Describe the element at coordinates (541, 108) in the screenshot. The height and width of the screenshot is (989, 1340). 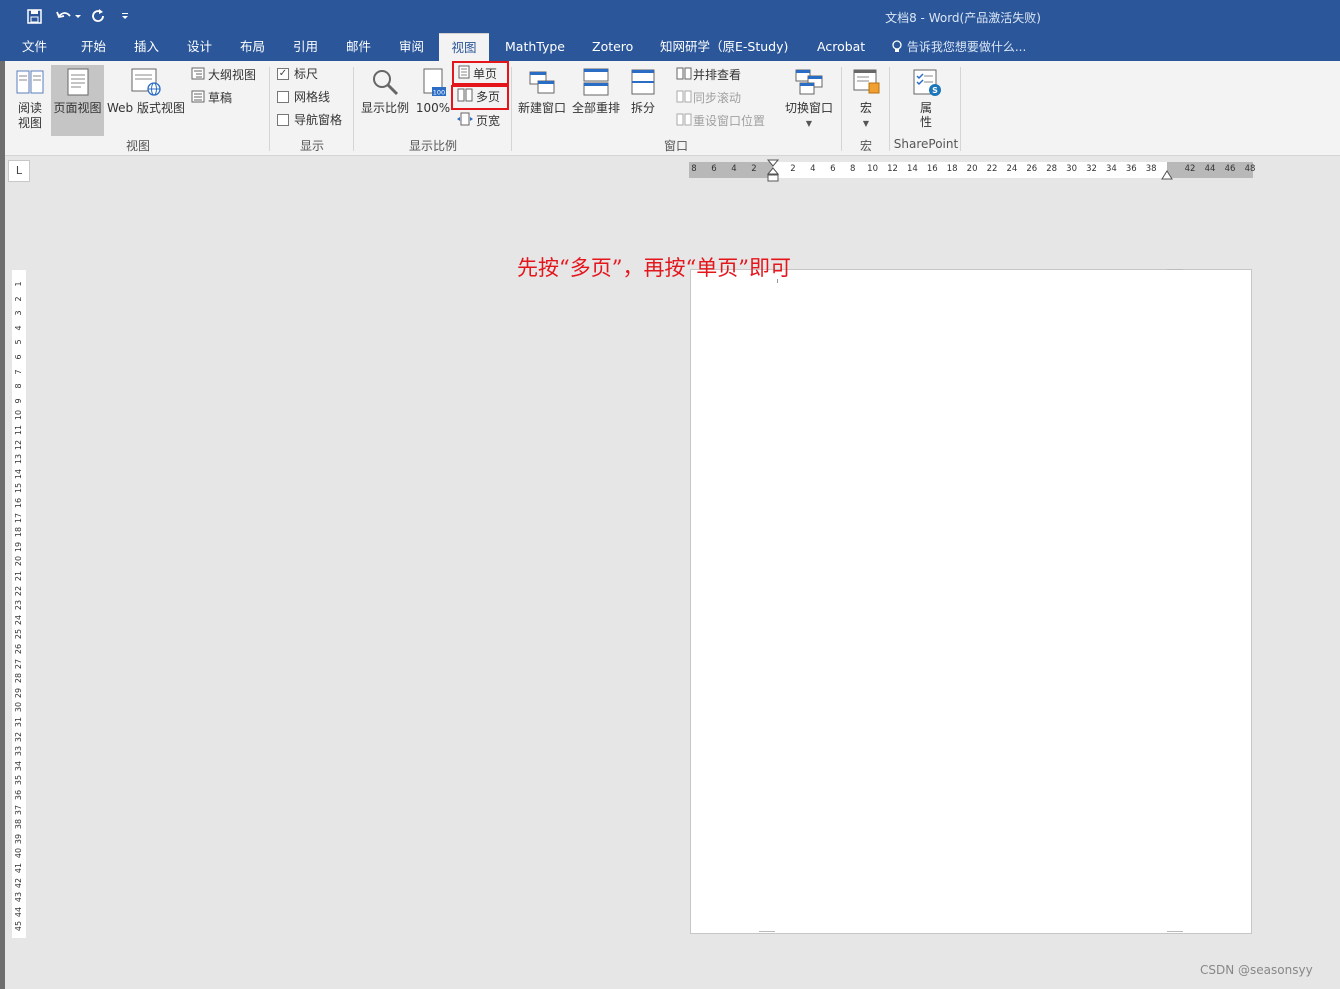
I see `new-window-label: 新建窗口` at that location.